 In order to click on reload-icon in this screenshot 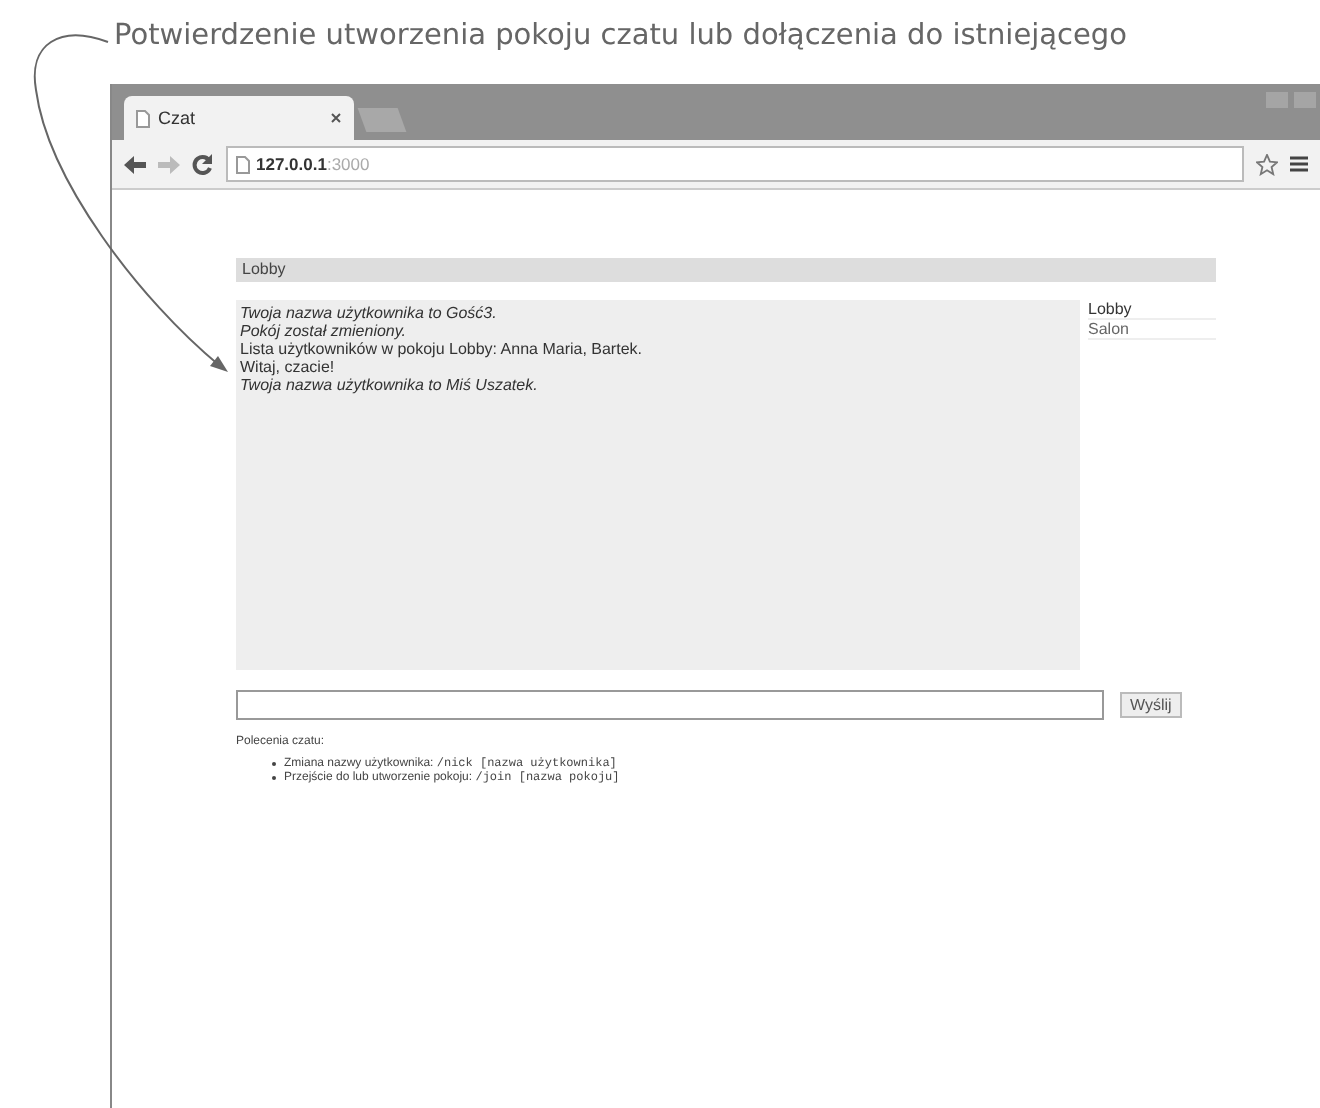, I will do `click(203, 164)`.